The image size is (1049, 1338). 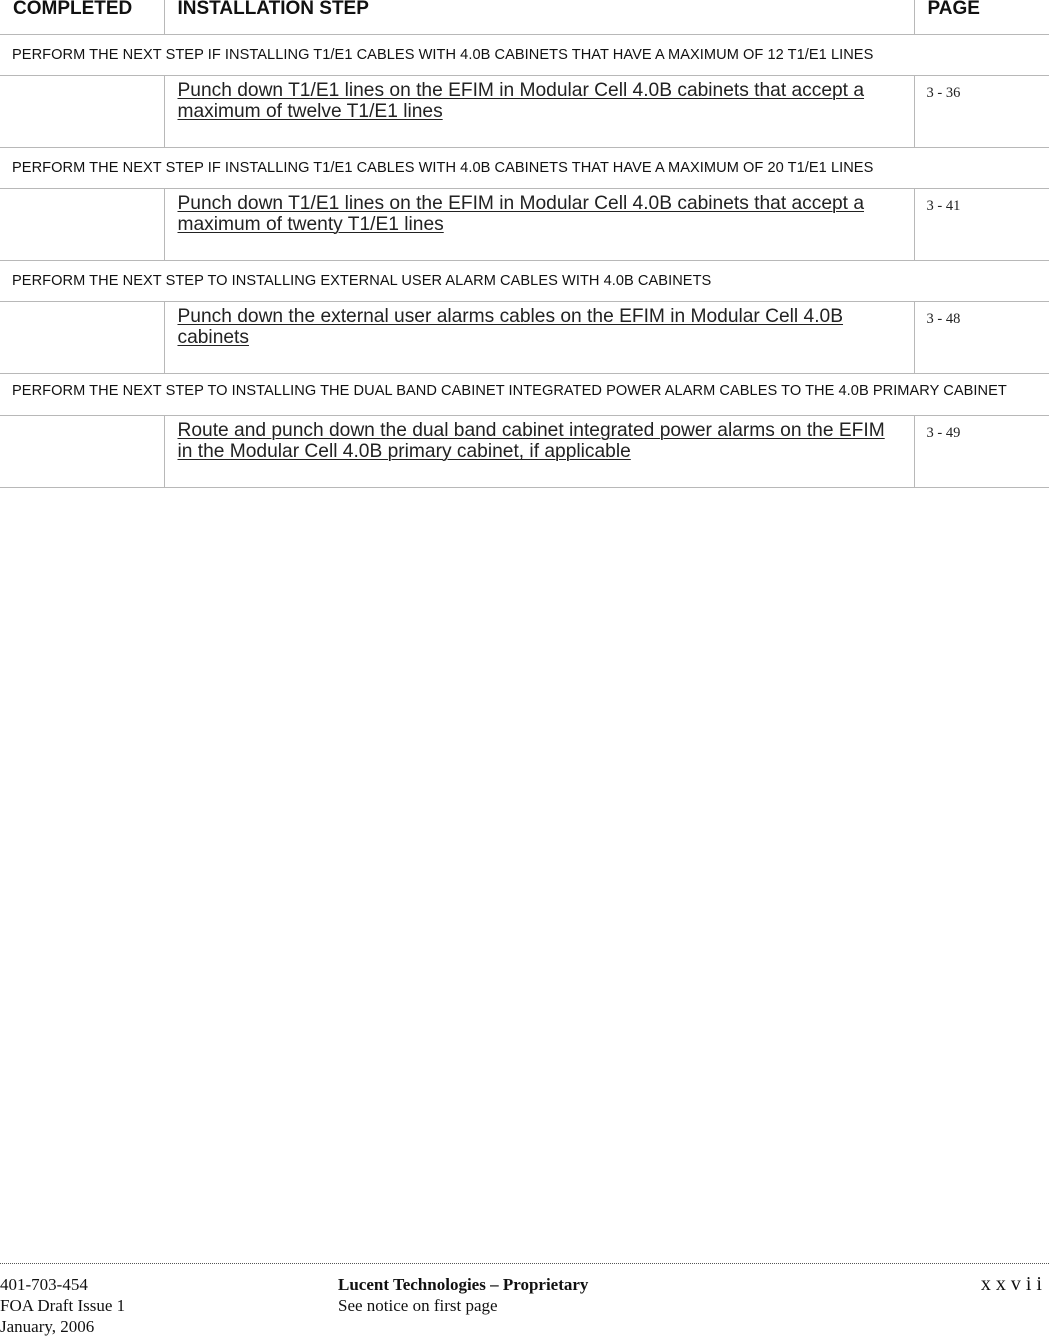 I want to click on doc-number: 401-703-454, so click(x=44, y=1284).